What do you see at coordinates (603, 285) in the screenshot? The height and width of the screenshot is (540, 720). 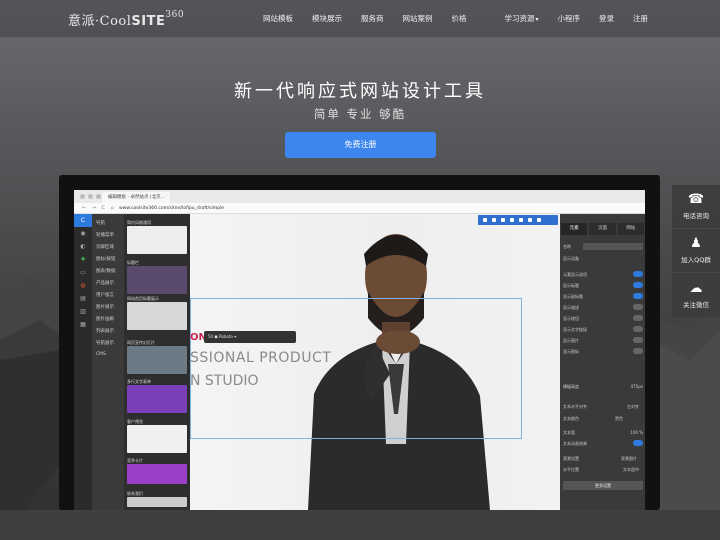 I see `toggle-row: 显示标题` at bounding box center [603, 285].